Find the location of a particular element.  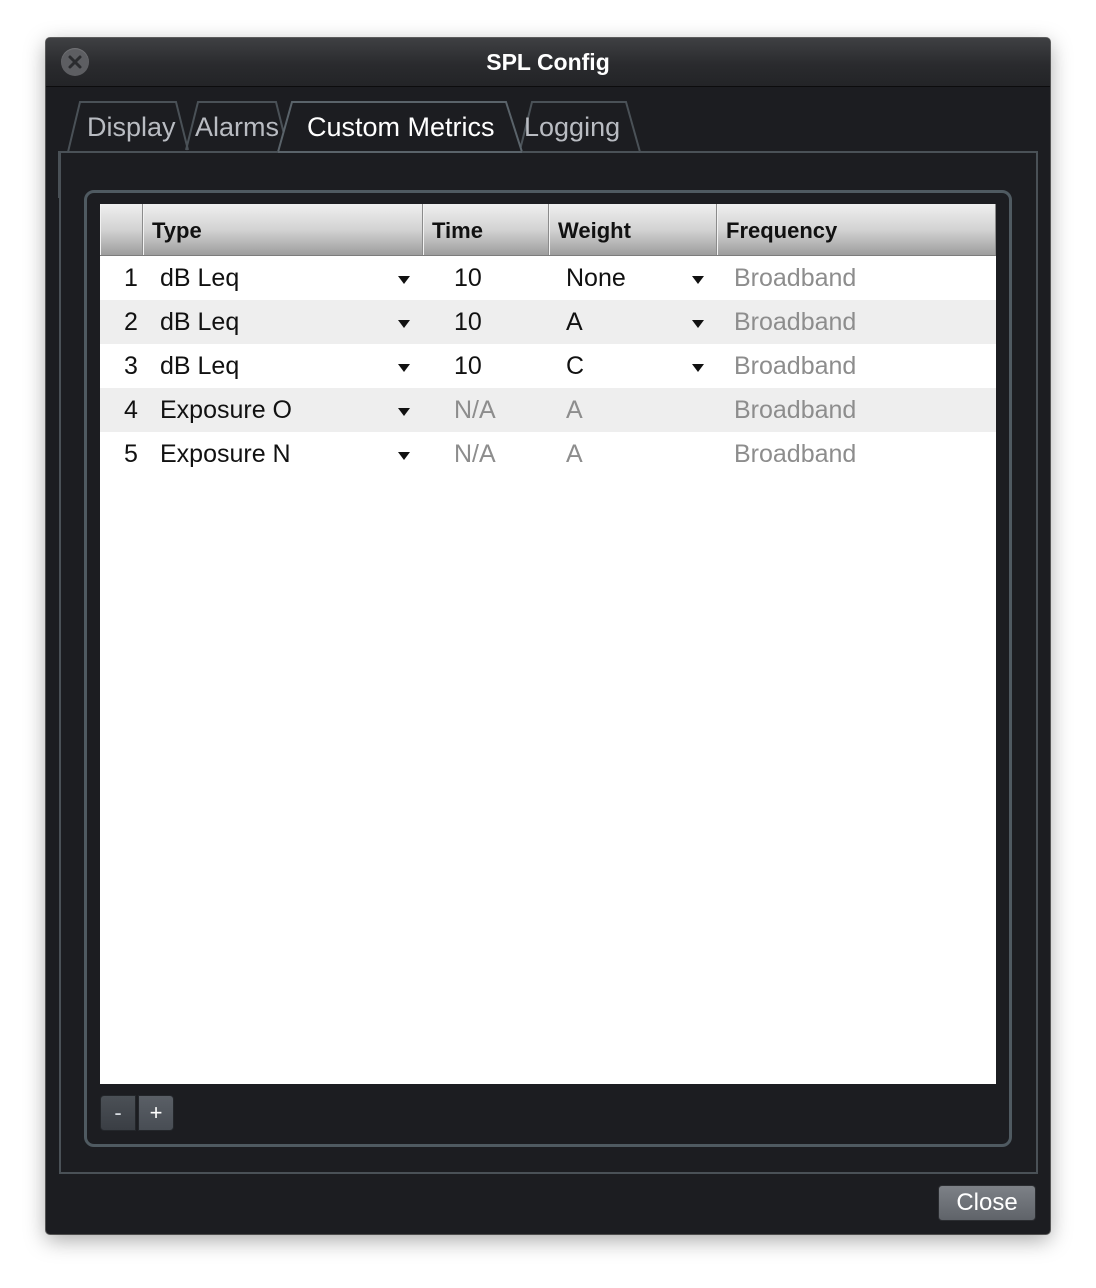

table-row: 1 dB Leq 10 None Broadband is located at coordinates (548, 278).